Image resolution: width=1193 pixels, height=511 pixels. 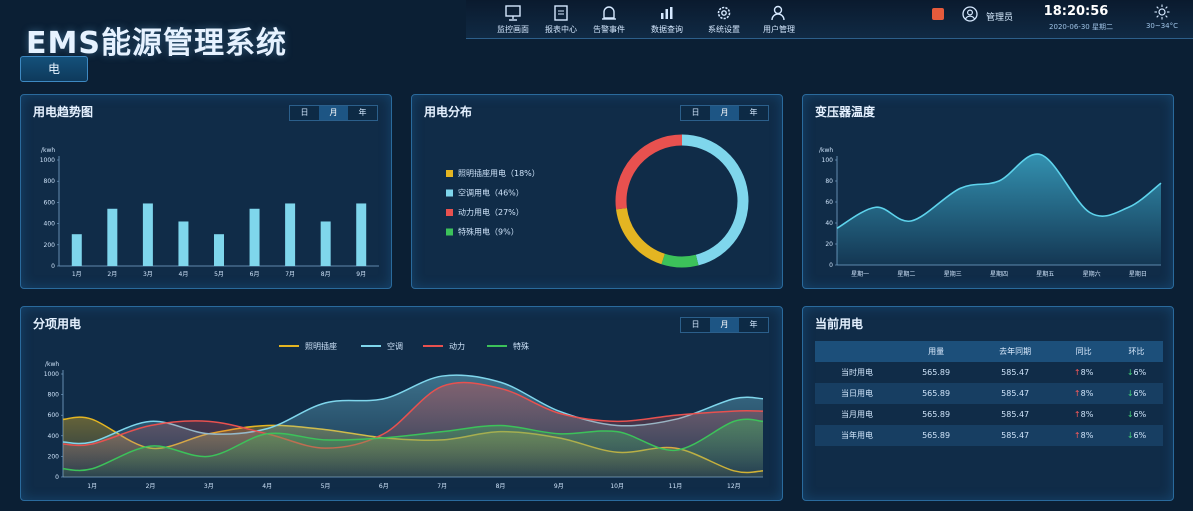 What do you see at coordinates (839, 324) in the screenshot?
I see `panel-title: 当前用电` at bounding box center [839, 324].